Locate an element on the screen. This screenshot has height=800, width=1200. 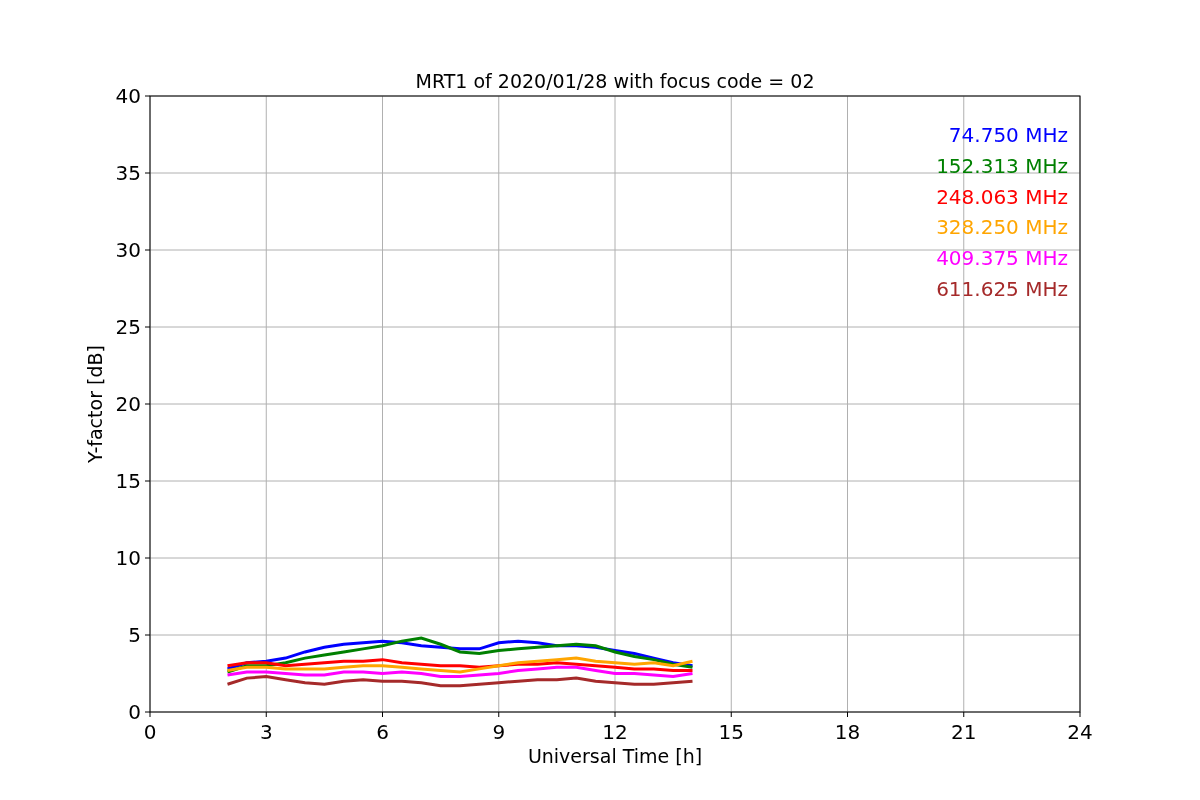
y-tick-label: 5 is located at coordinates (134, 635).